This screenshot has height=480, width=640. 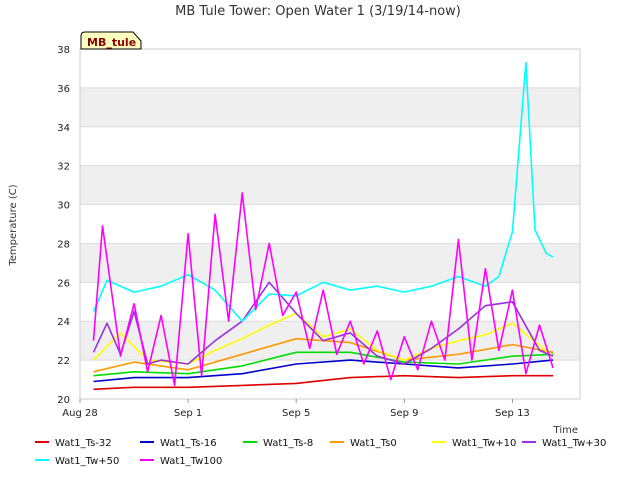 What do you see at coordinates (565, 430) in the screenshot?
I see `x-axis-title: Time` at bounding box center [565, 430].